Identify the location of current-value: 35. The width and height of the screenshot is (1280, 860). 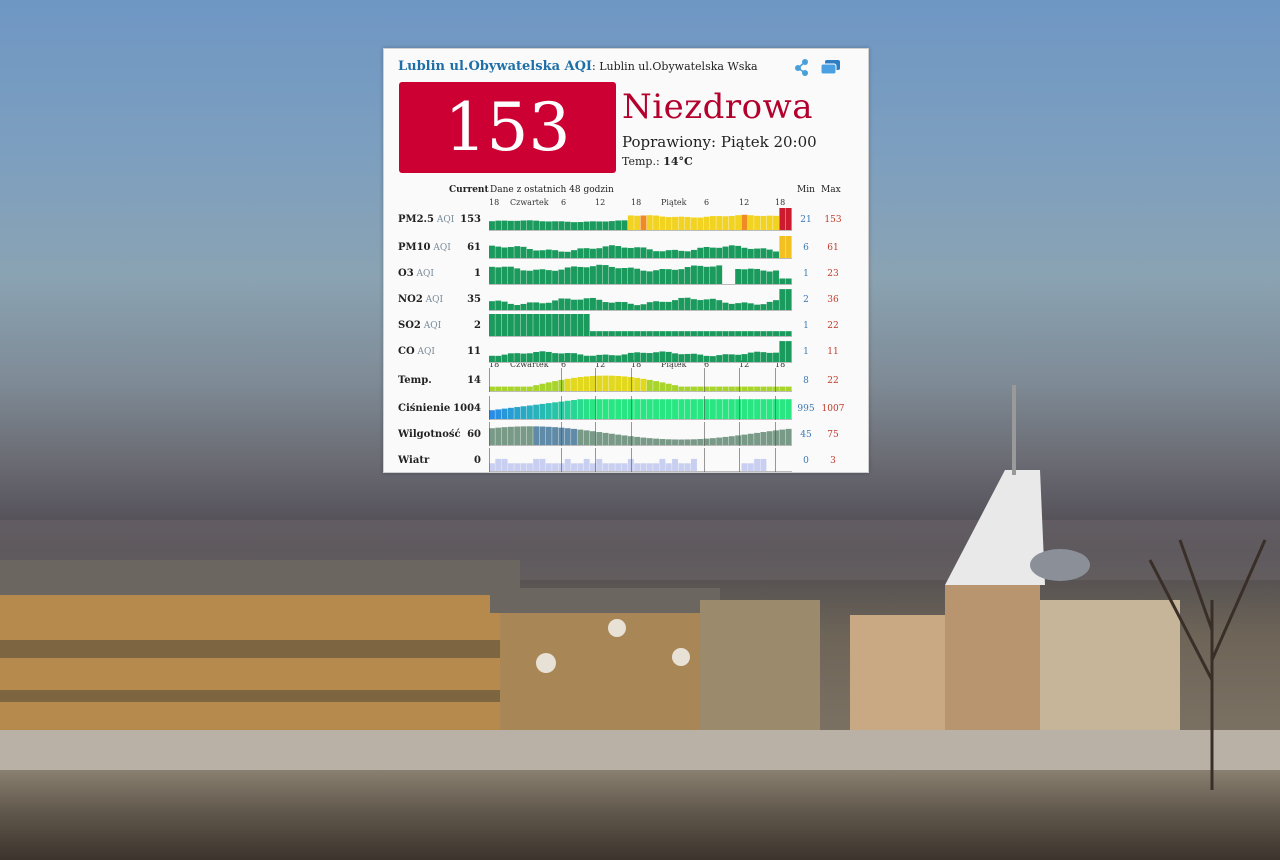
(474, 299).